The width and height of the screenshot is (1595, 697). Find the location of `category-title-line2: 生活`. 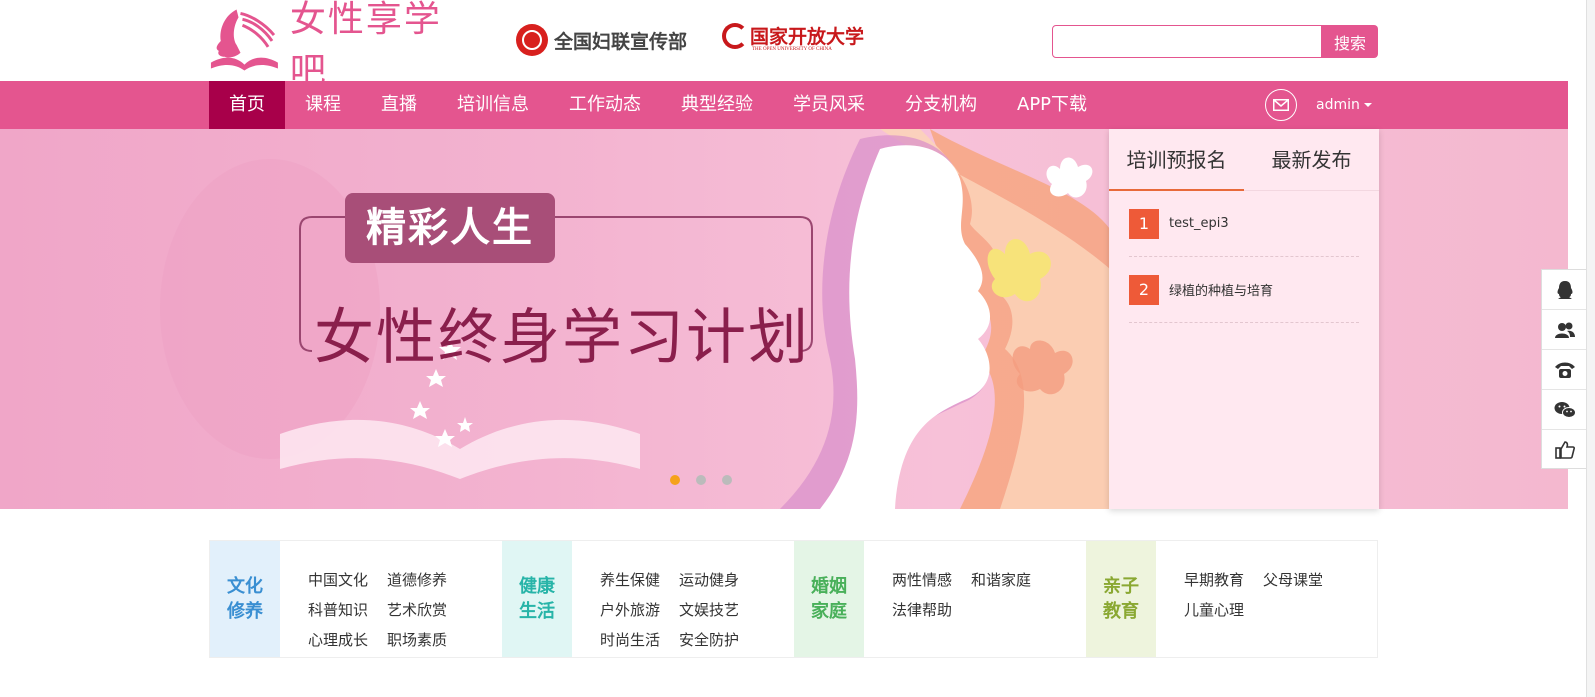

category-title-line2: 生活 is located at coordinates (537, 611).